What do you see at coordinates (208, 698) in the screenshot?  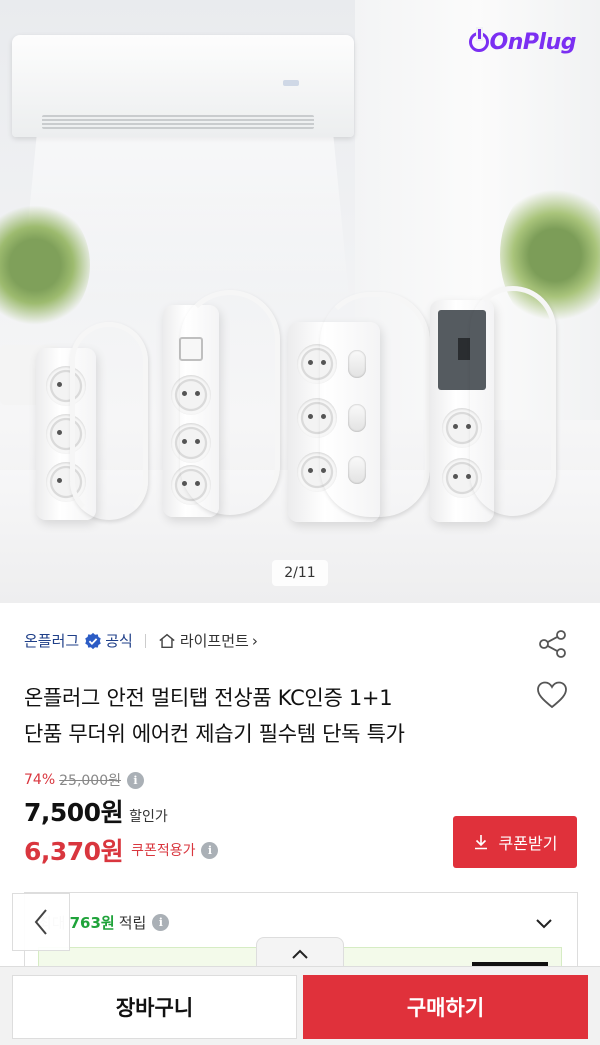 I see `product-title-line: 온플러그 안전 멀티탭 전상품 KC인증 1+1` at bounding box center [208, 698].